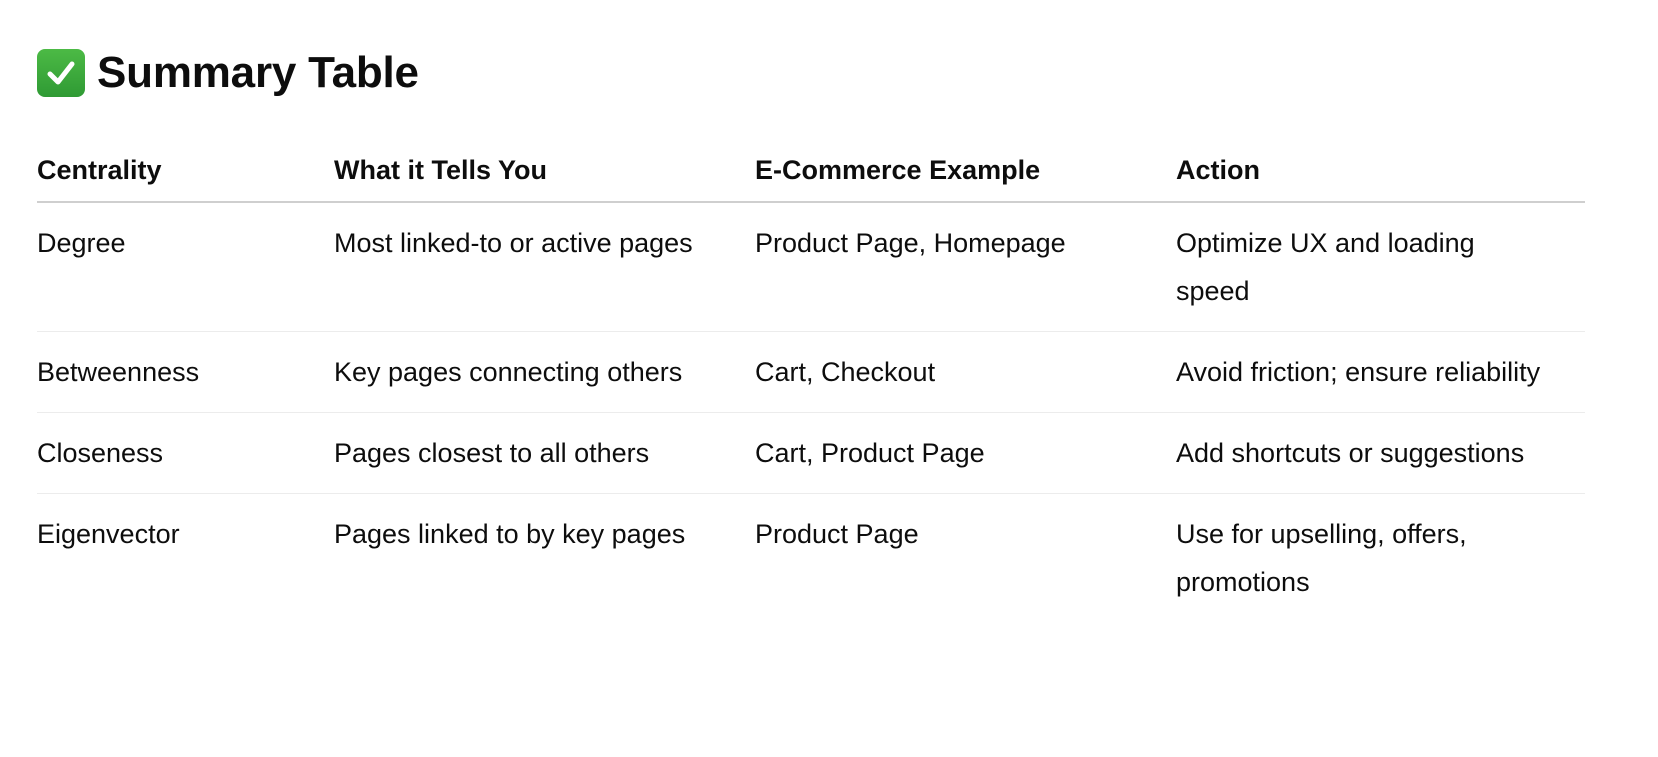  What do you see at coordinates (544, 267) in the screenshot?
I see `table-cell-what-it-tells-you: Most linked-to or active pages` at bounding box center [544, 267].